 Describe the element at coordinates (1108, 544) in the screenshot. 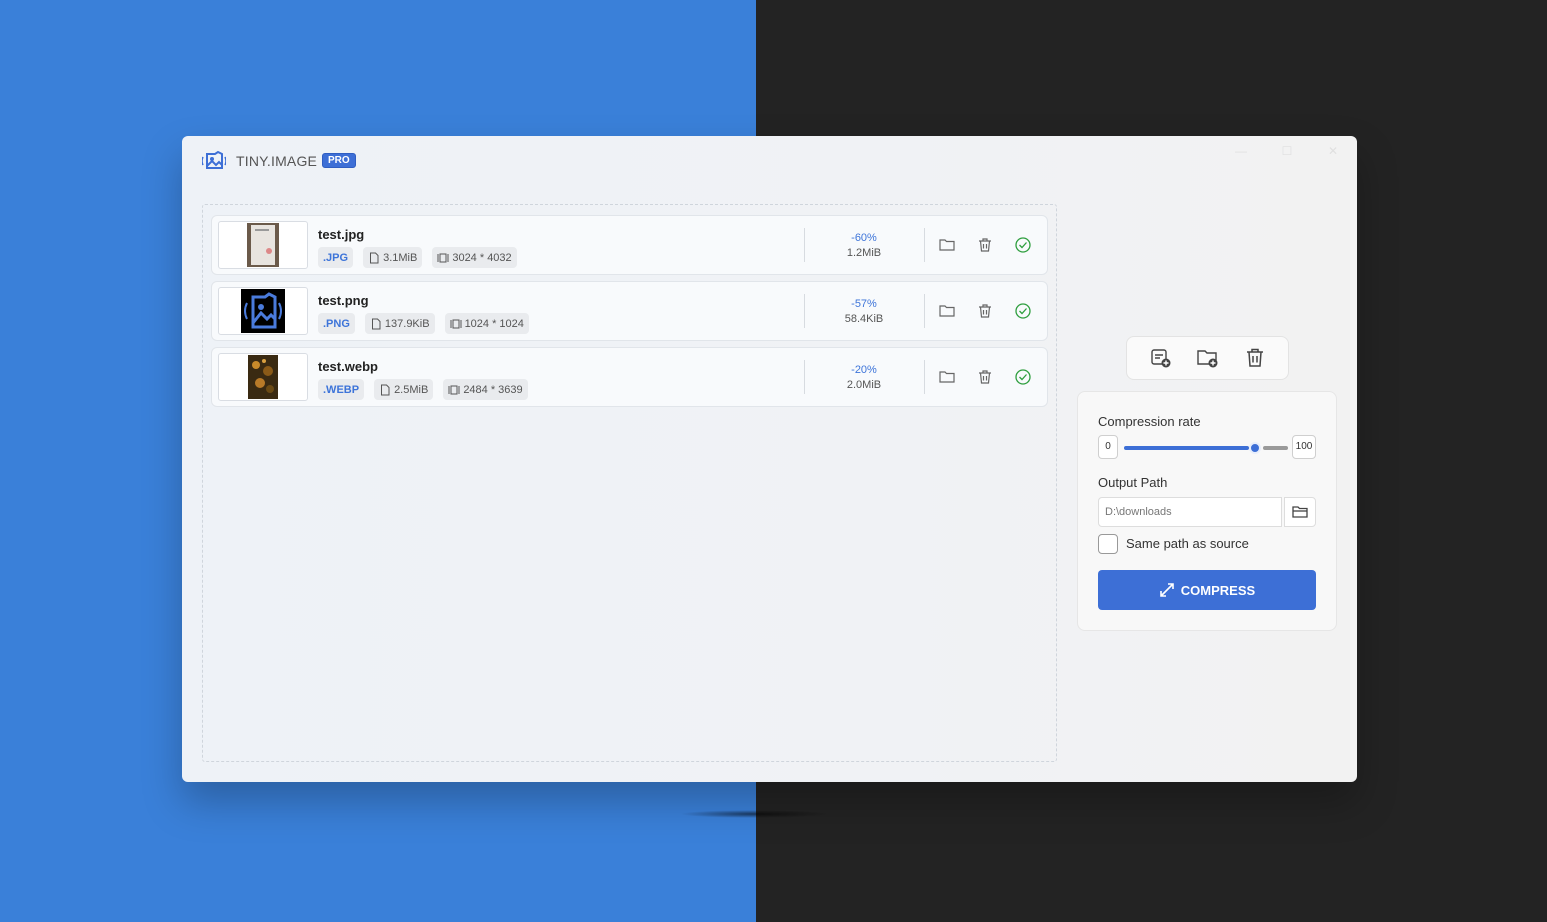

I see `same-path-checkbox` at that location.